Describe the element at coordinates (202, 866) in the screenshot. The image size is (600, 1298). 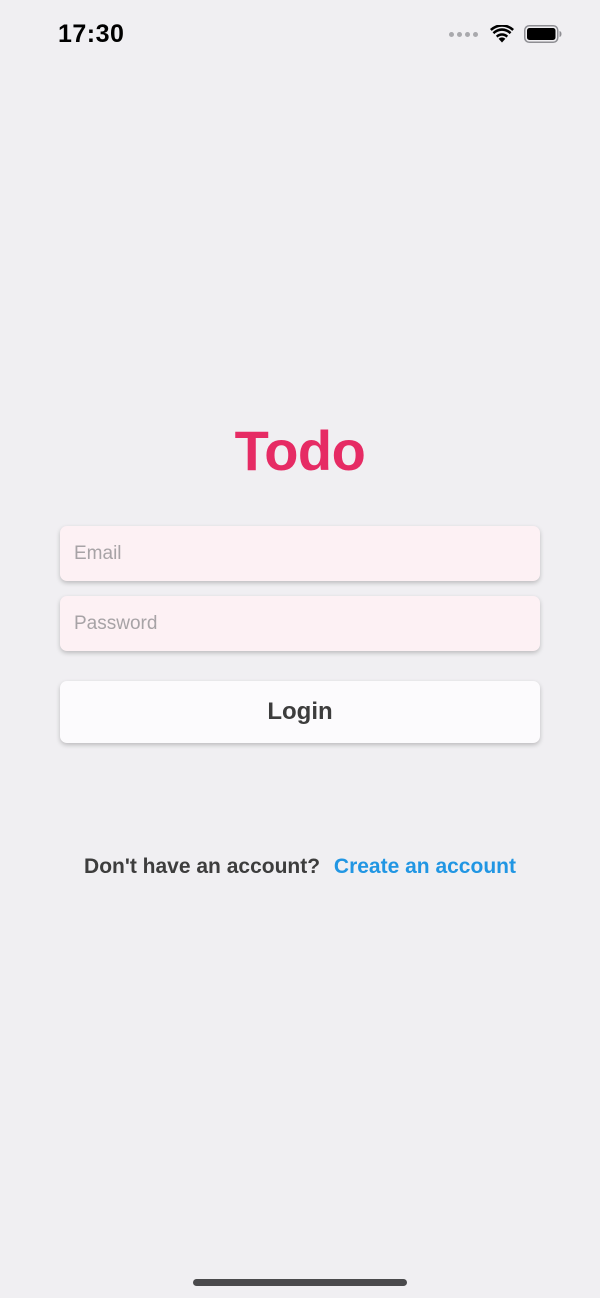
I see `signup-prompt: Don't have an account?` at that location.